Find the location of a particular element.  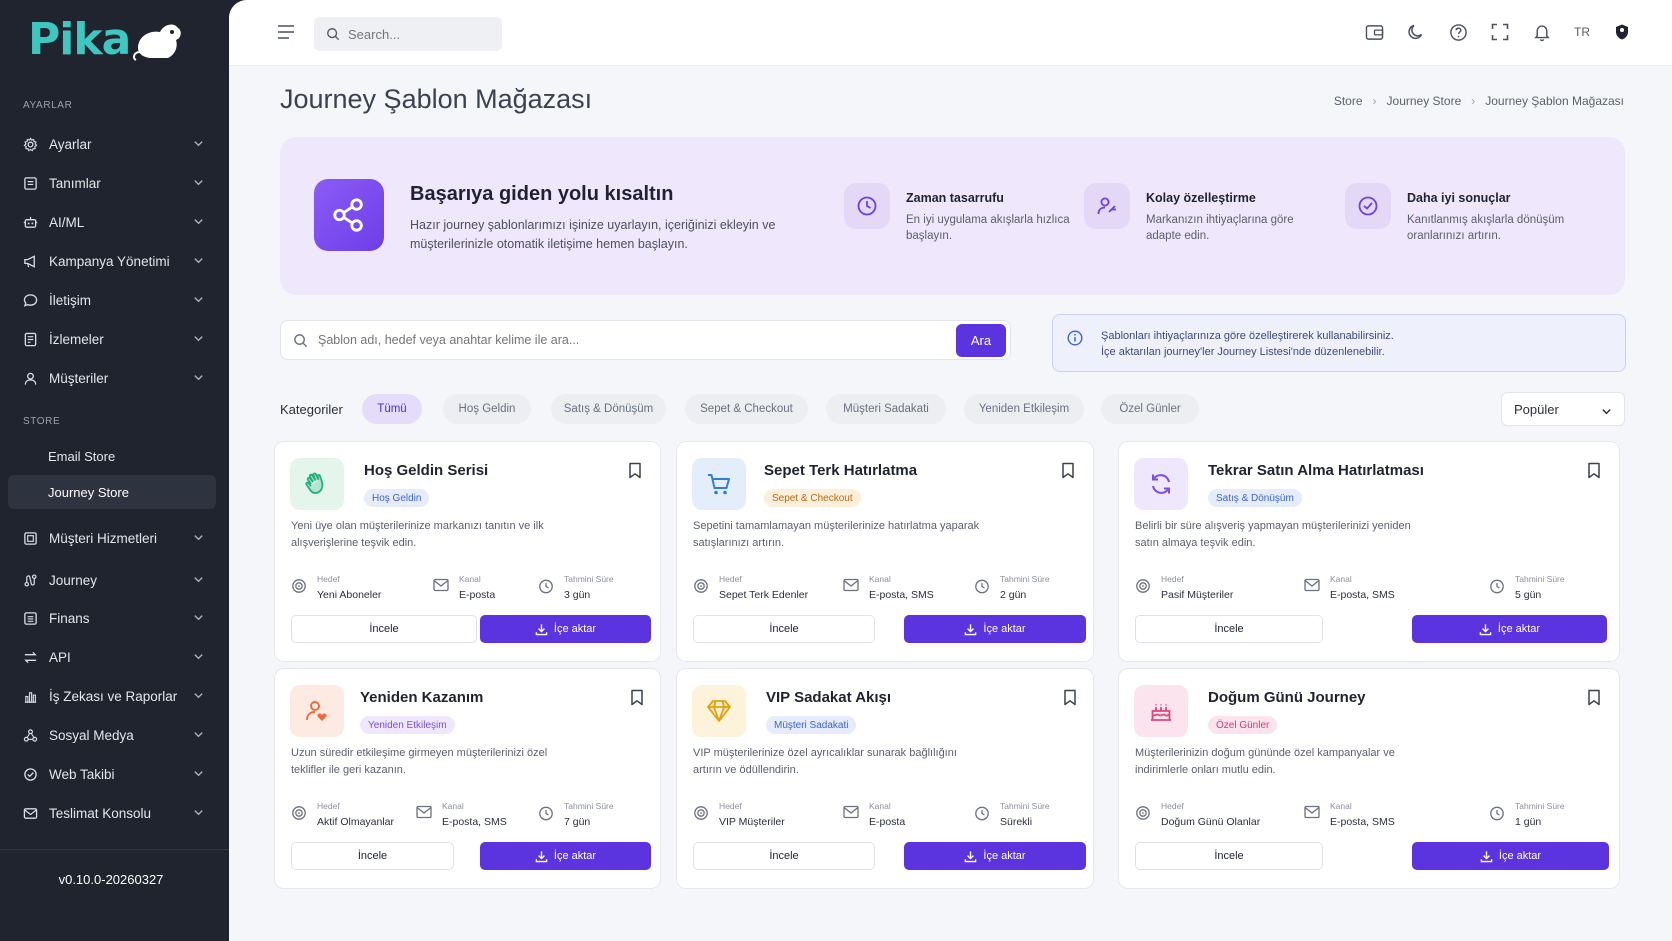

breadcrumb-item: Journey Store is located at coordinates (1424, 101).